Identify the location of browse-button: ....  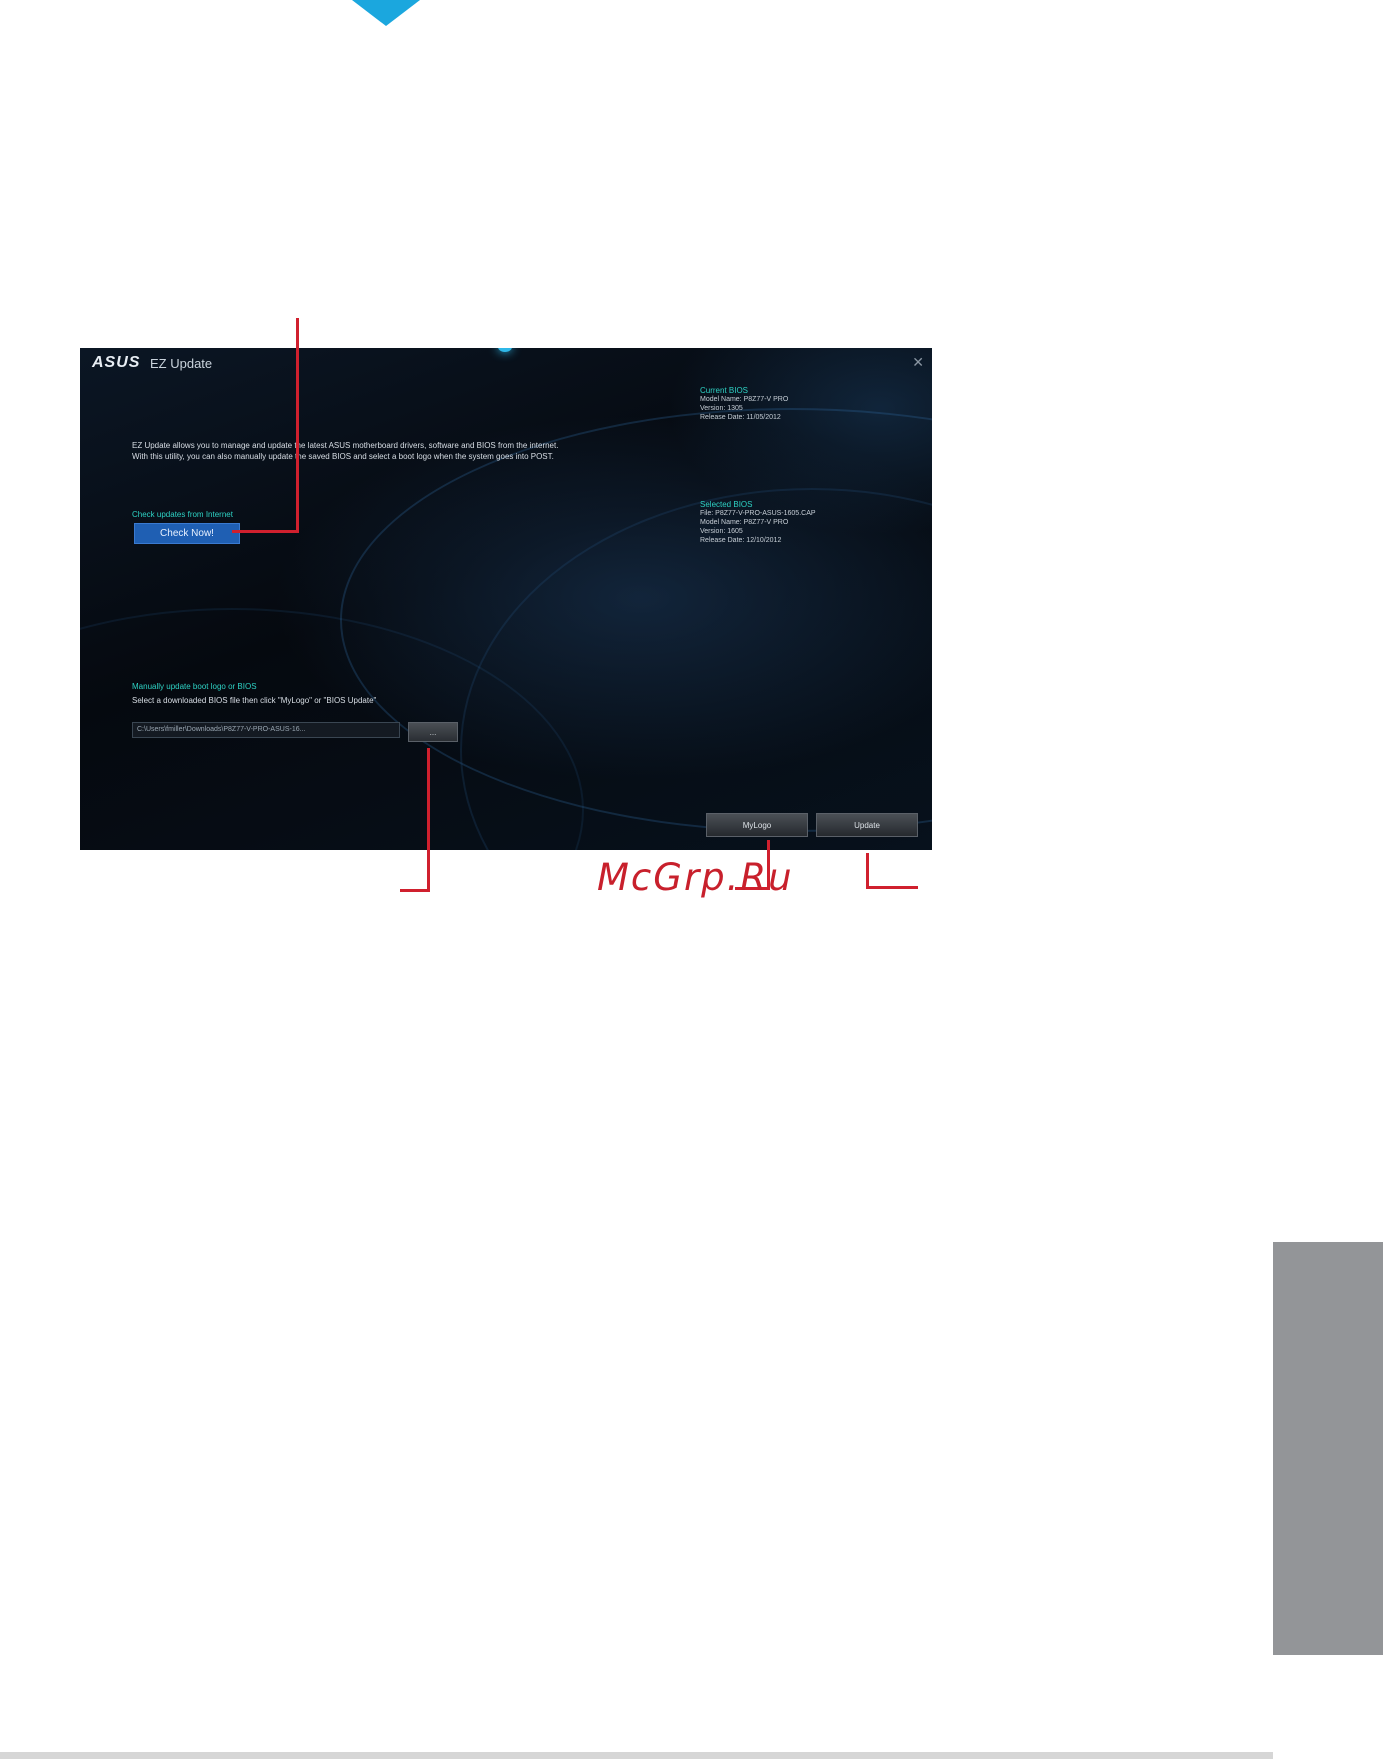
(433, 732).